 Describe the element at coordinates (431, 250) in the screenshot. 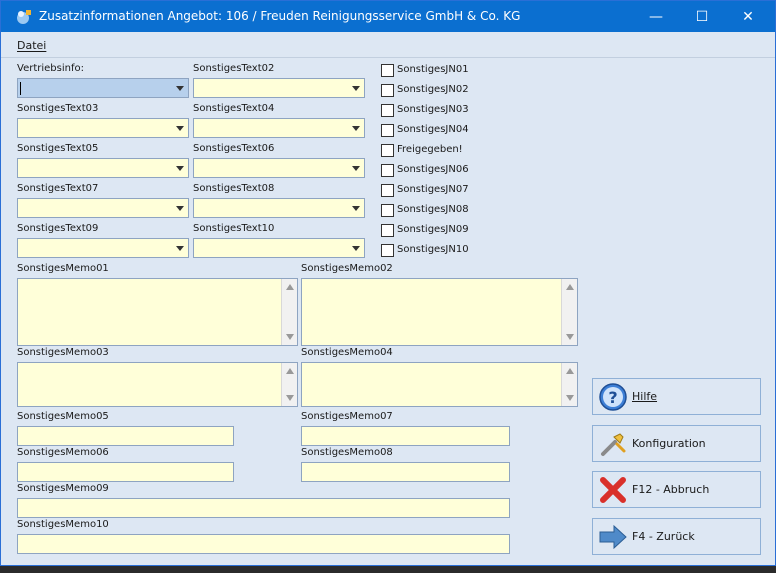

I see `checkbox-sonstigesjn10: SonstigesJN10` at that location.